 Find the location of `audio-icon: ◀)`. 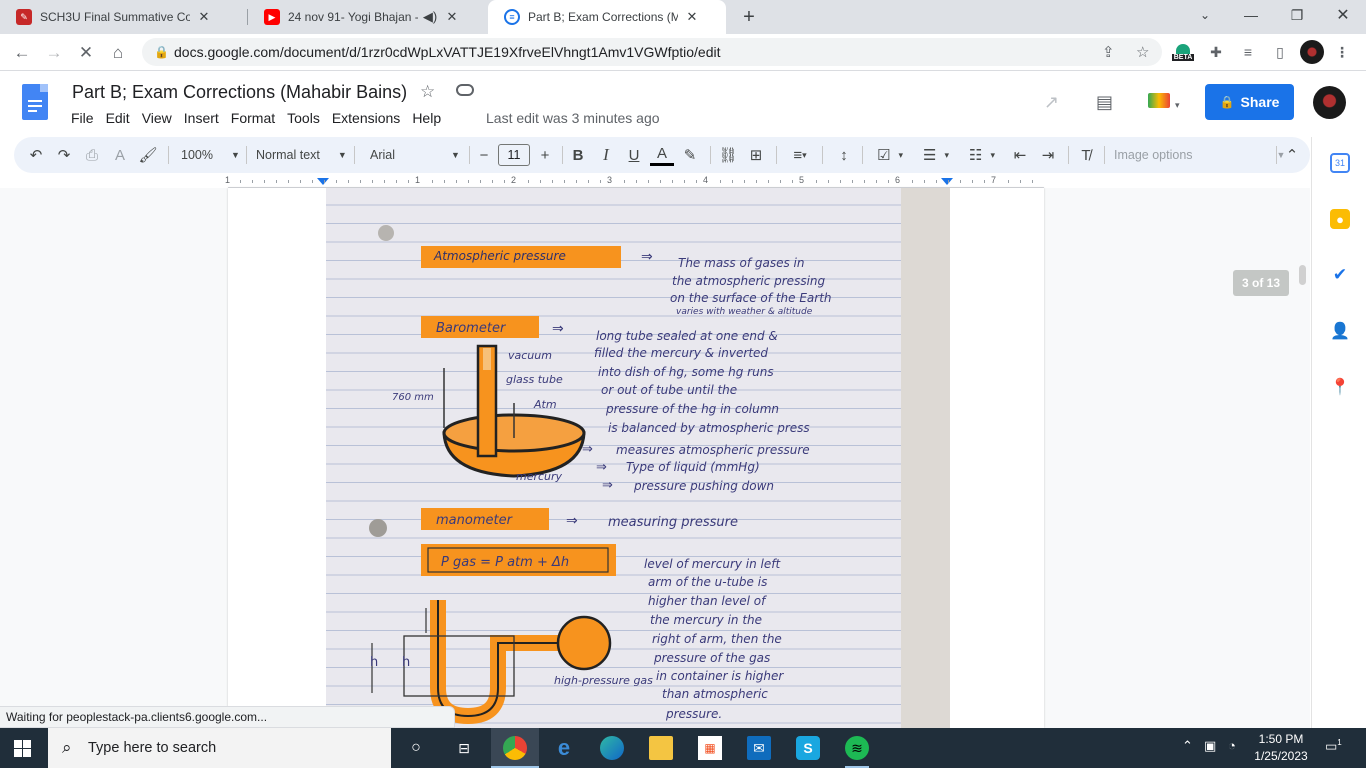

audio-icon: ◀) is located at coordinates (430, 17).